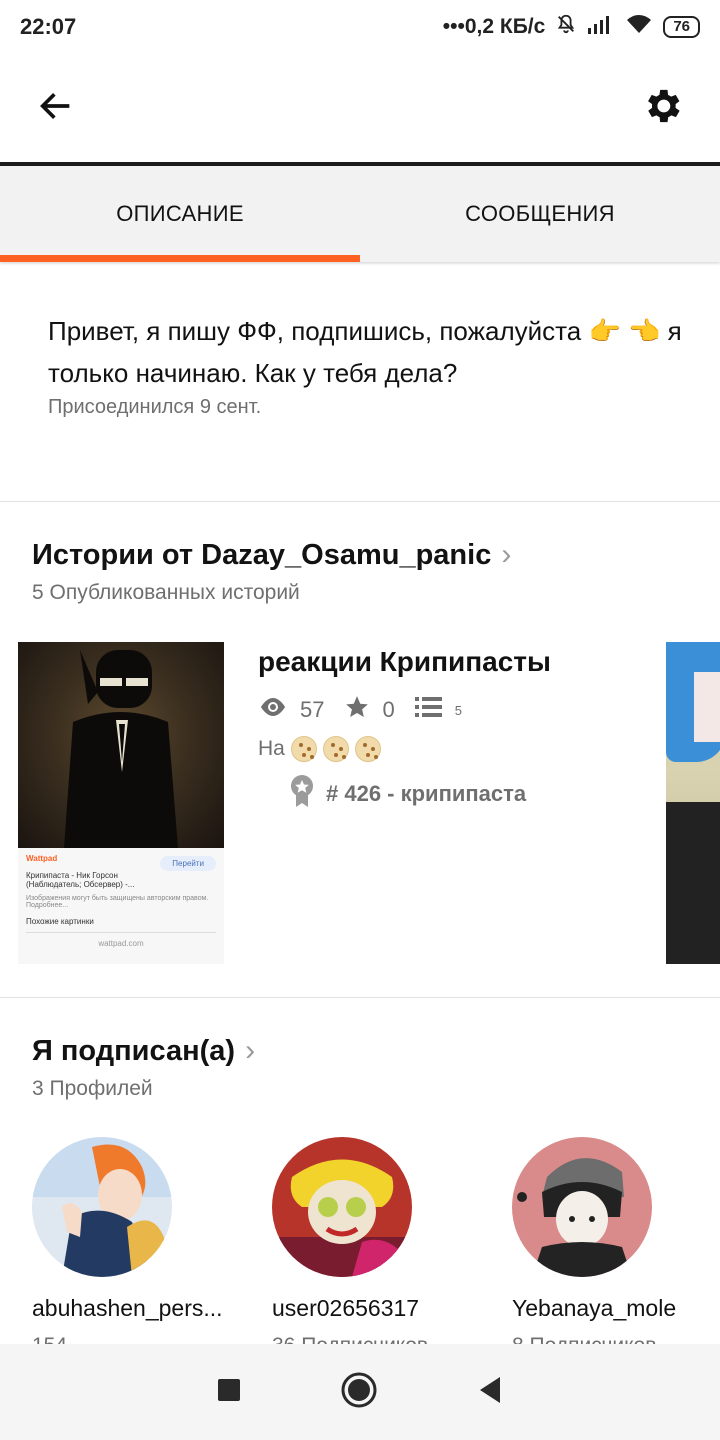  I want to click on cover-similar: Похожие картинки, so click(60, 921).